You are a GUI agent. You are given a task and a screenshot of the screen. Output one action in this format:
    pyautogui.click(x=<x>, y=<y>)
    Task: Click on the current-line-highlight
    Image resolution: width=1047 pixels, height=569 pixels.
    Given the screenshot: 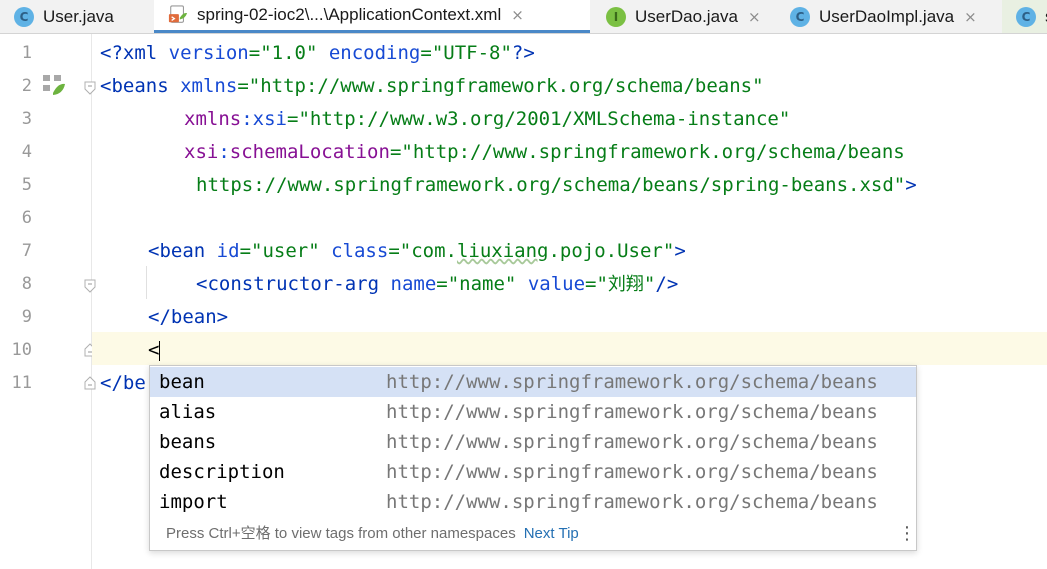 What is the action you would take?
    pyautogui.click(x=569, y=348)
    